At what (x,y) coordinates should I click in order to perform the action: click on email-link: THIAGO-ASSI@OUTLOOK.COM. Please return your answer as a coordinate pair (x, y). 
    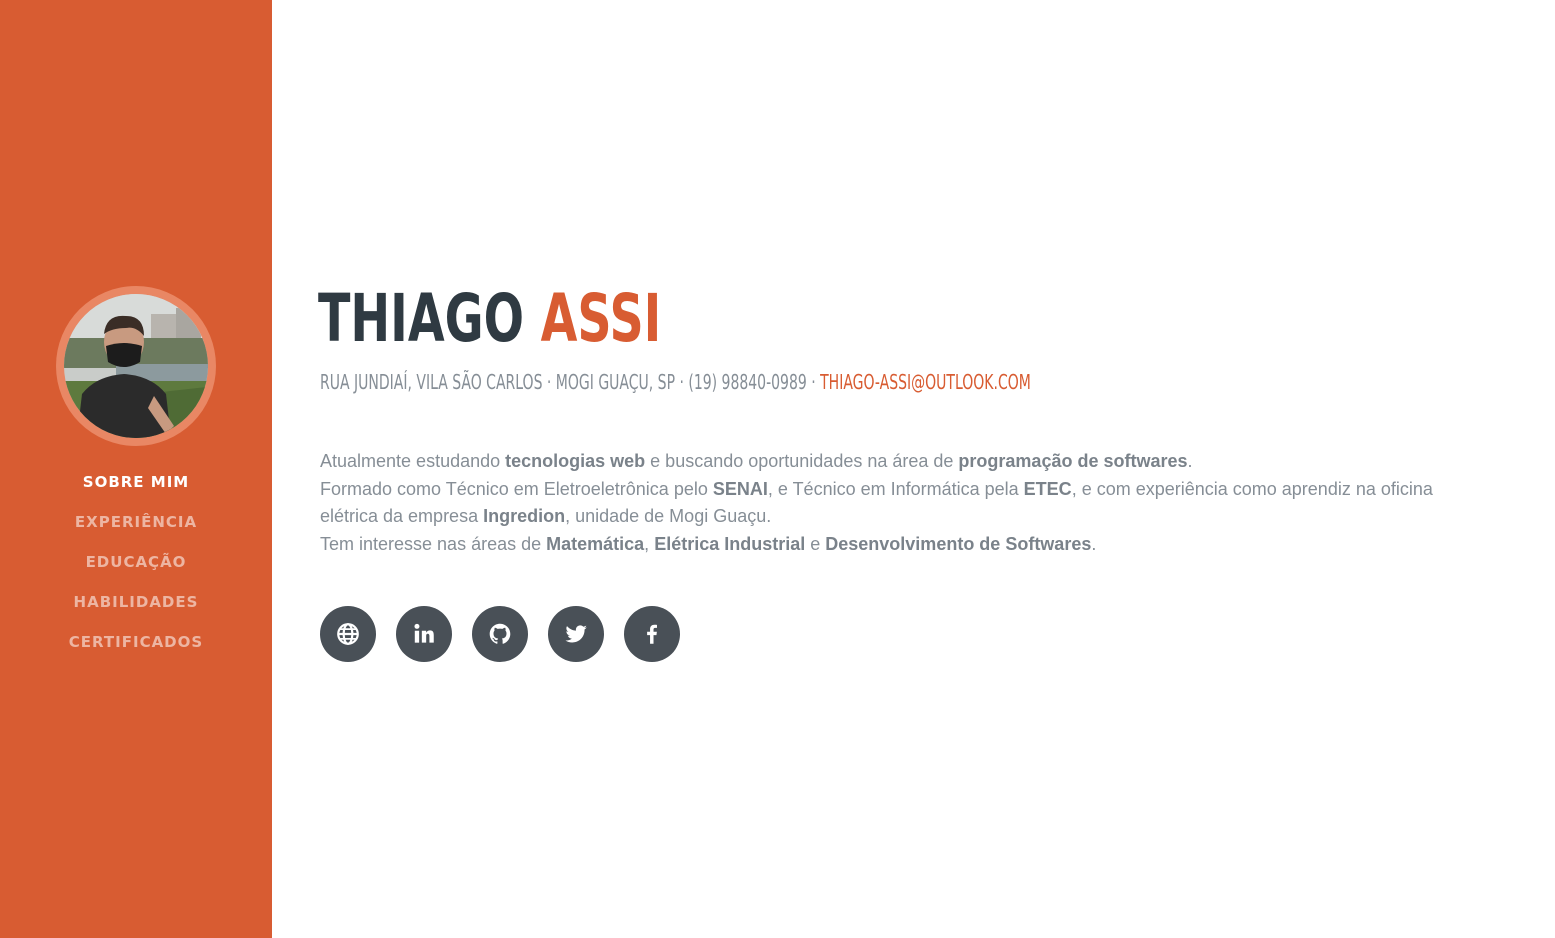
    Looking at the image, I should click on (925, 382).